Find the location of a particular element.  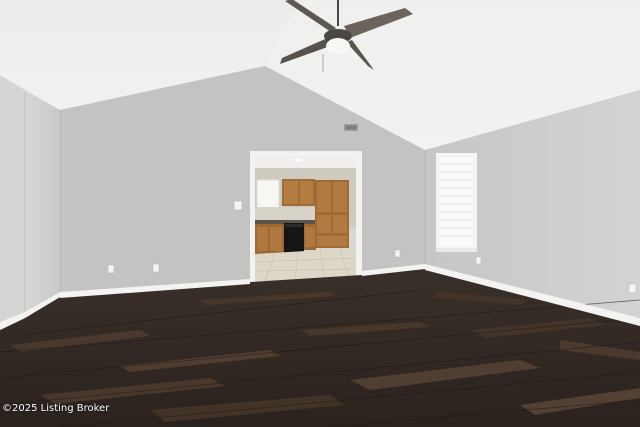

left-side-wall is located at coordinates (12, 202).